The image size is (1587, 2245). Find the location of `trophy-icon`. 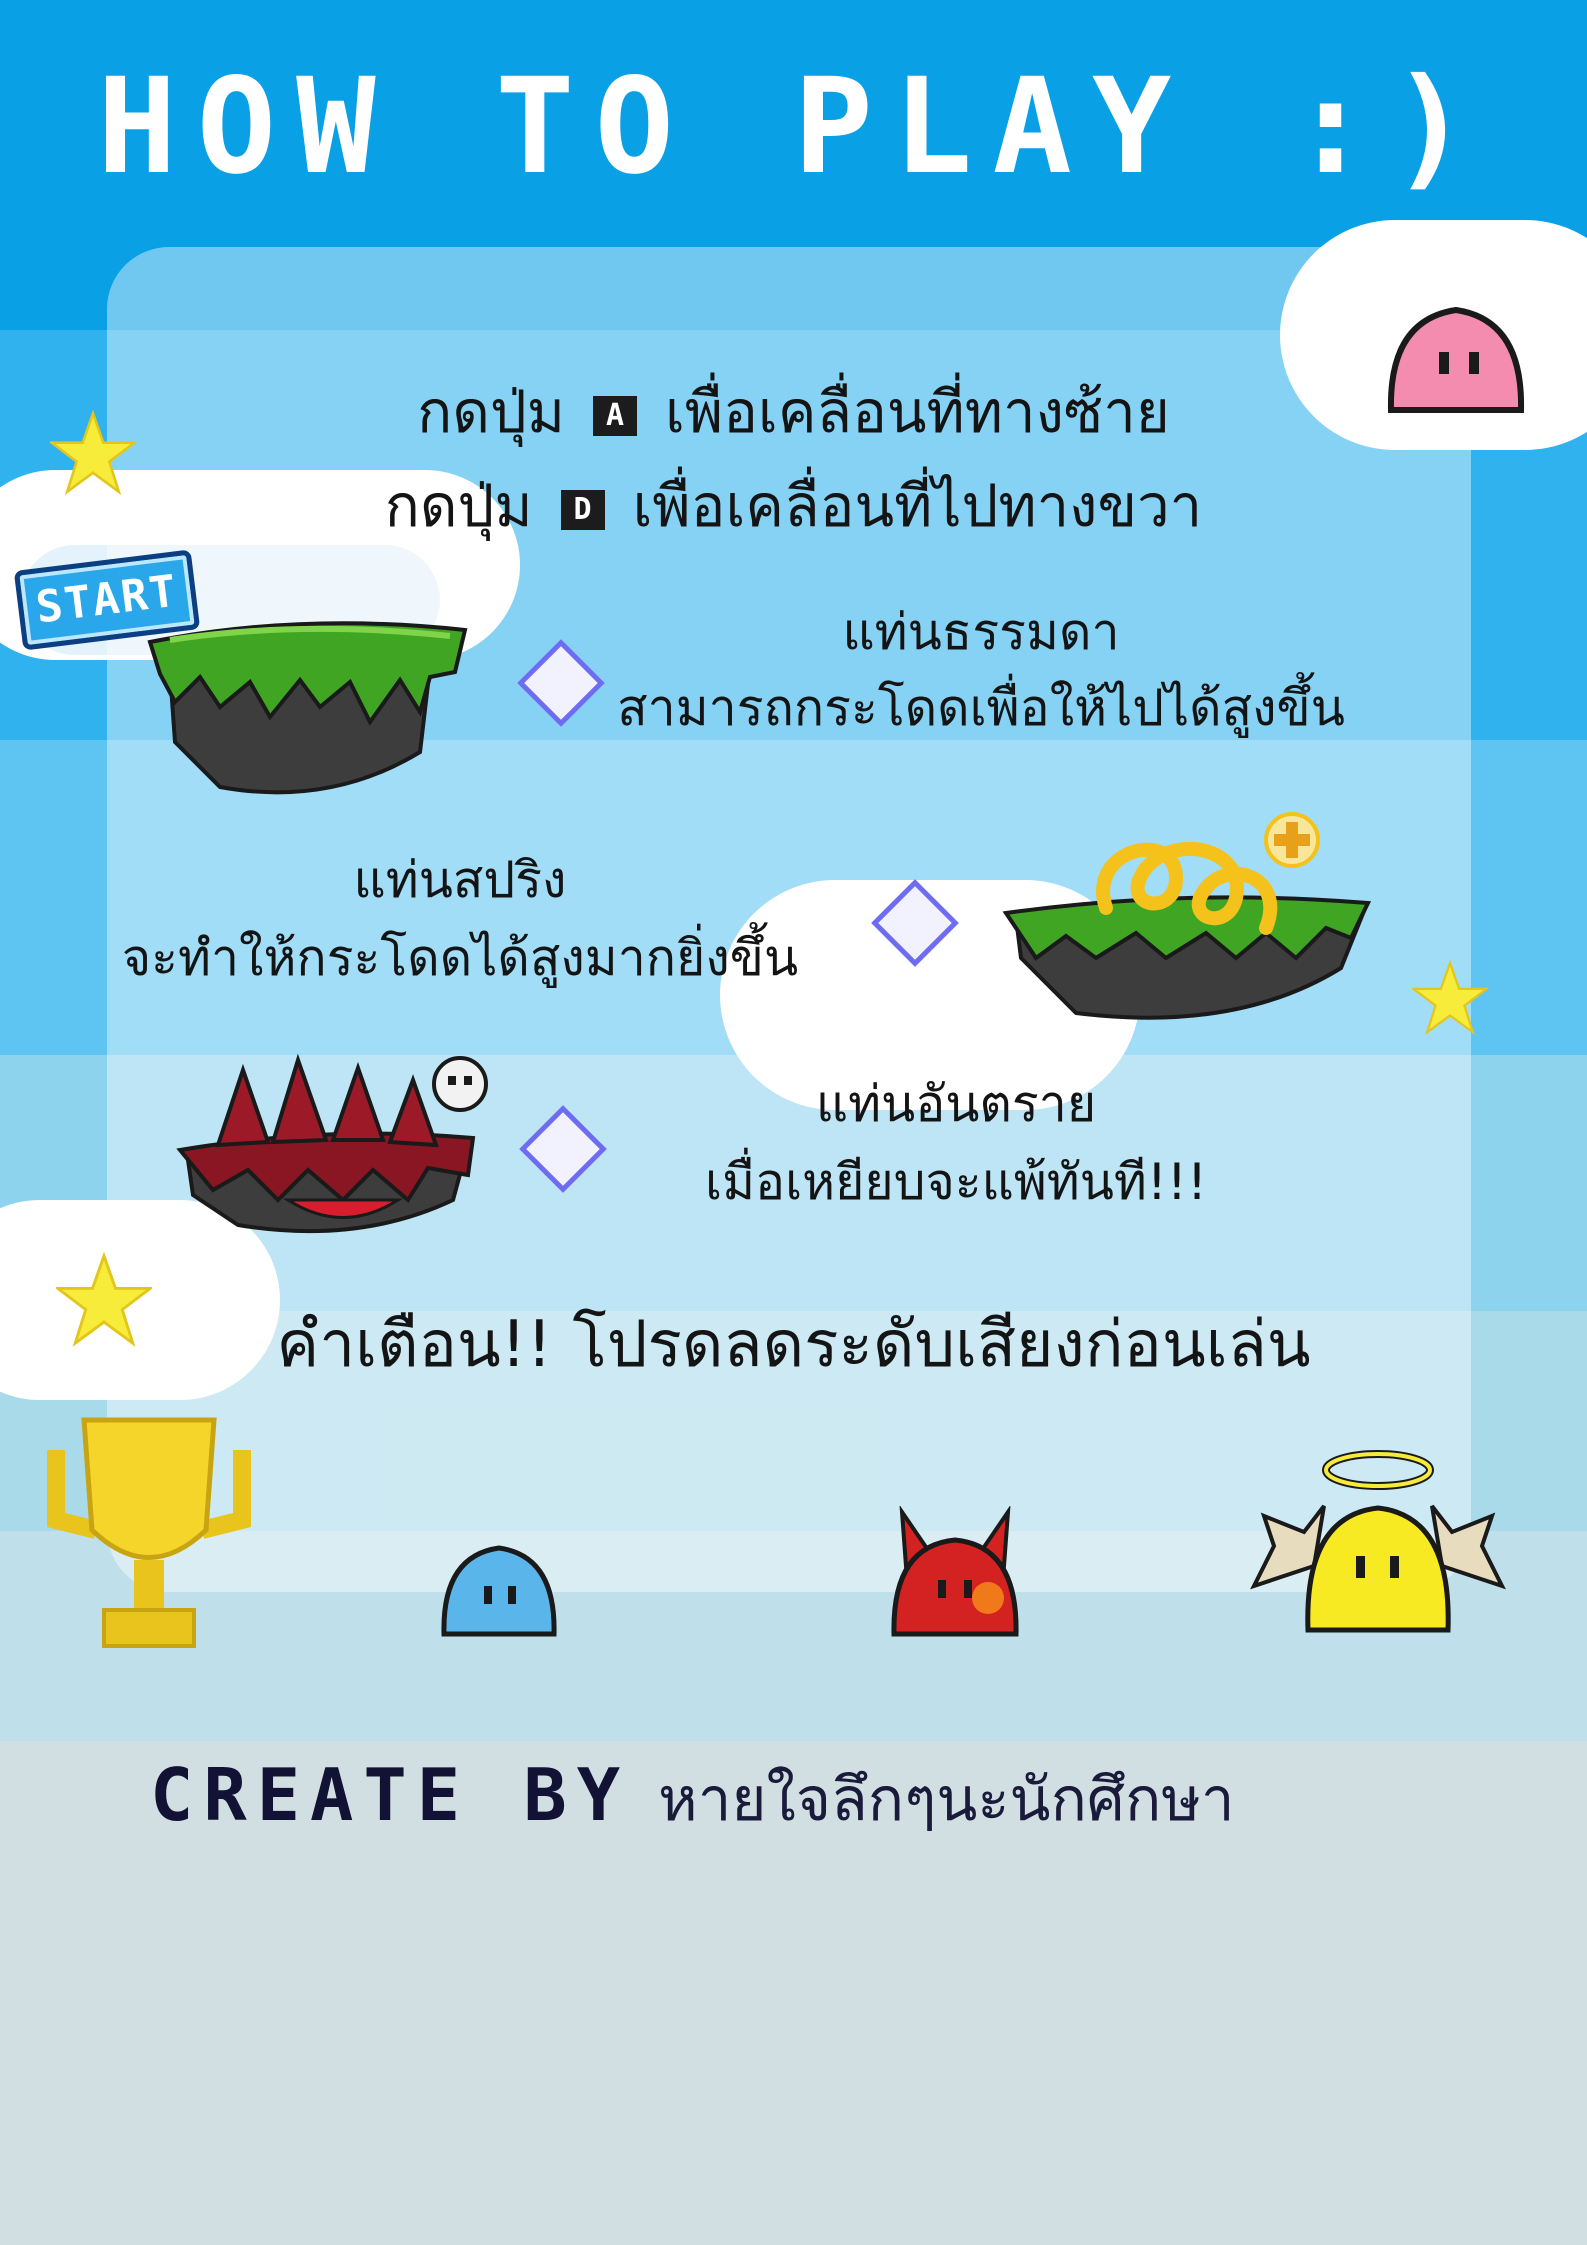

trophy-icon is located at coordinates (149, 1532).